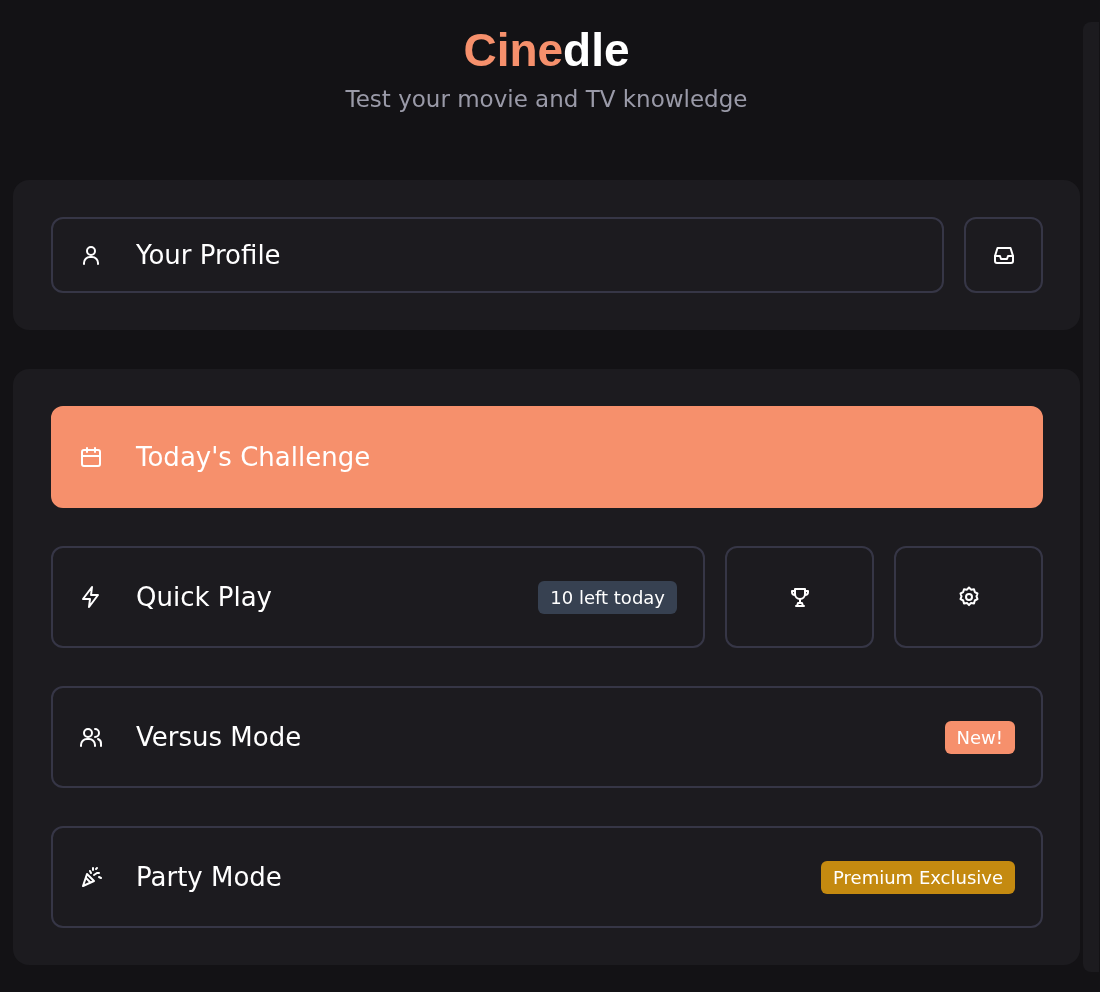 The height and width of the screenshot is (992, 1100). I want to click on mode-button: Versus Mode New!, so click(547, 737).